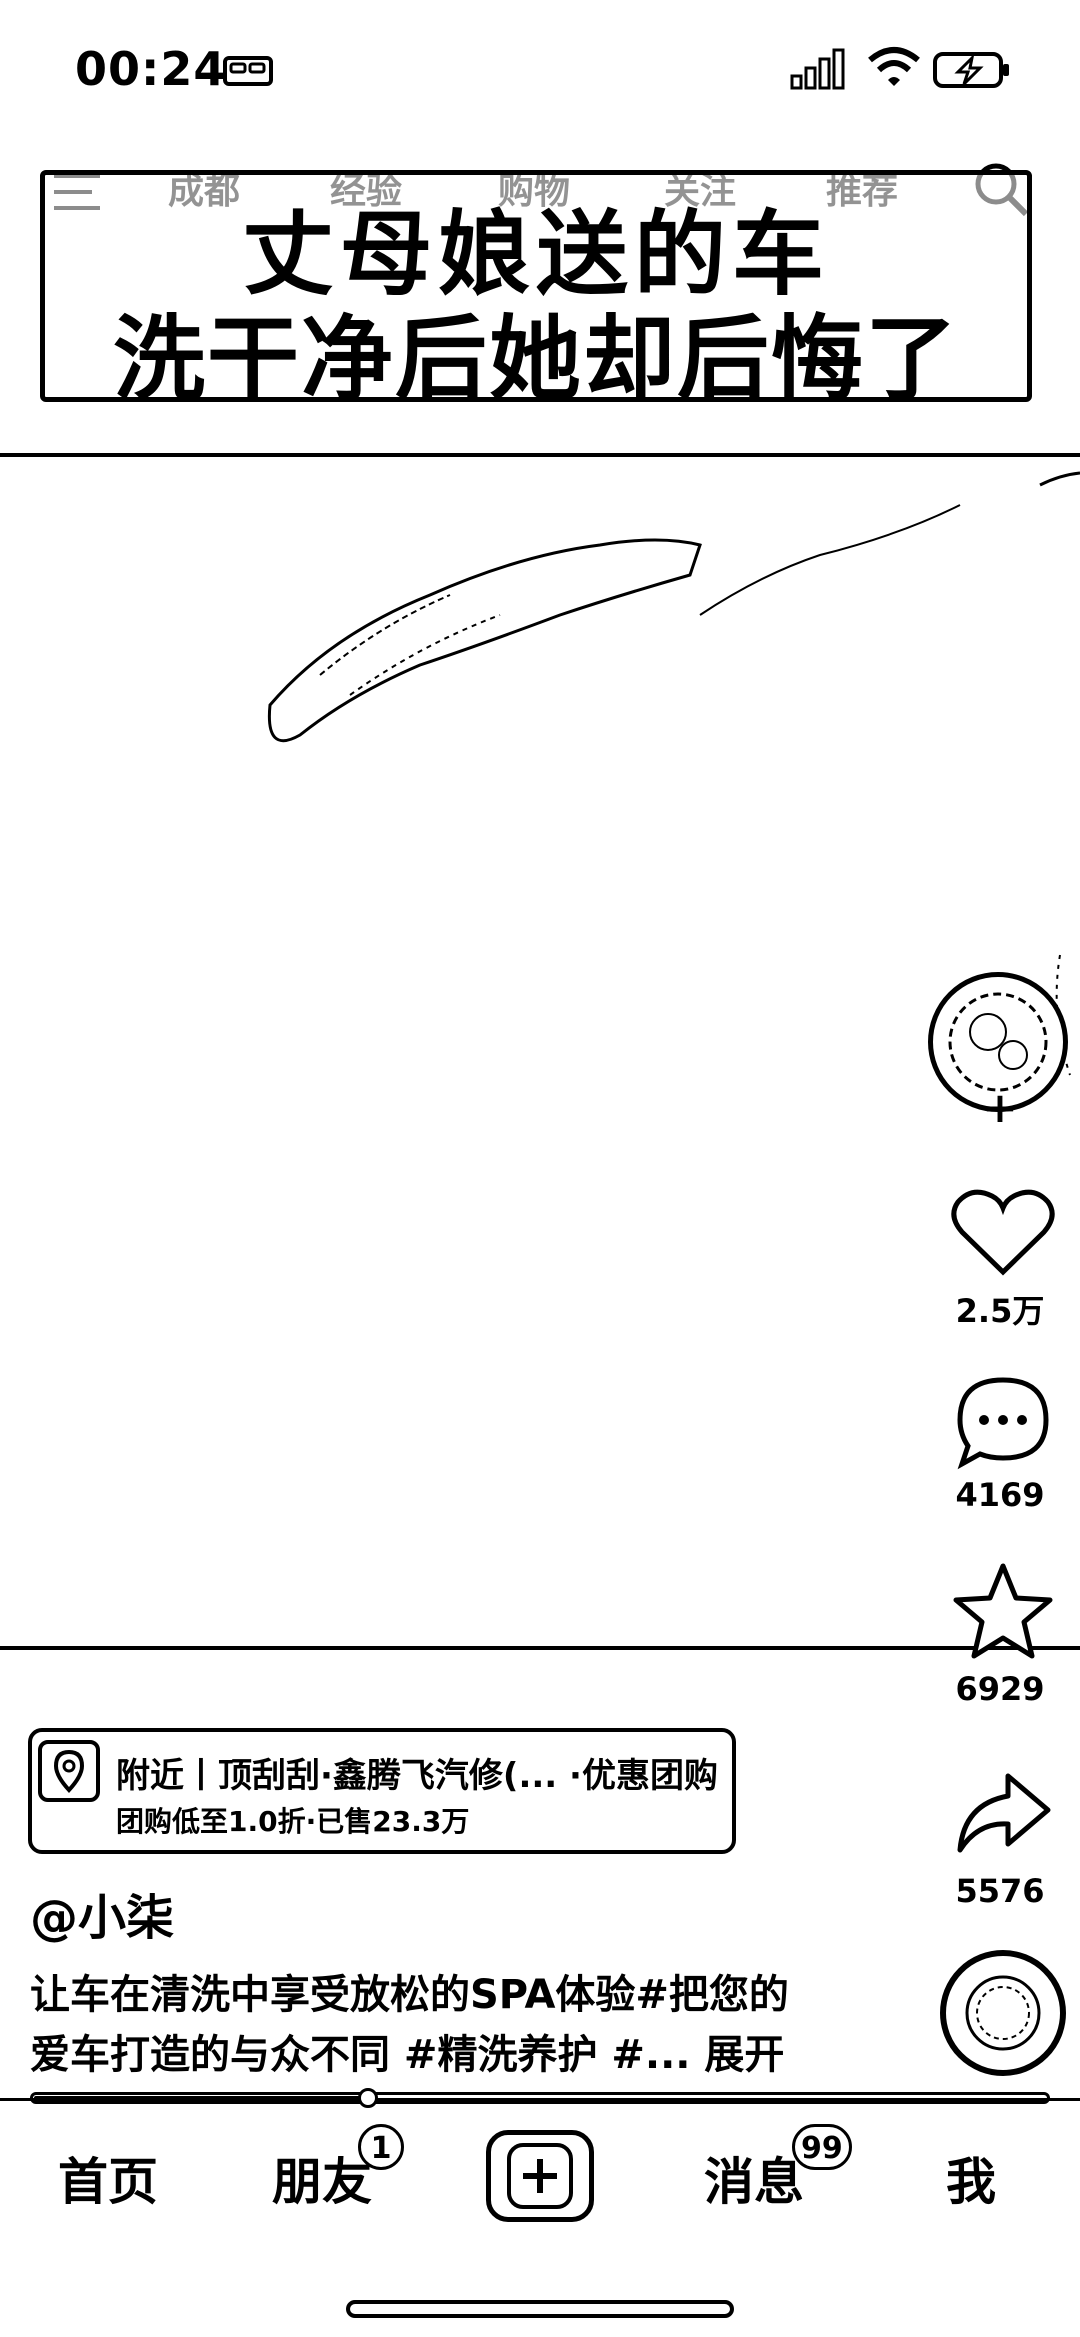 The width and height of the screenshot is (1080, 2337). Describe the element at coordinates (1000, 1108) in the screenshot. I see `follow-button: +` at that location.